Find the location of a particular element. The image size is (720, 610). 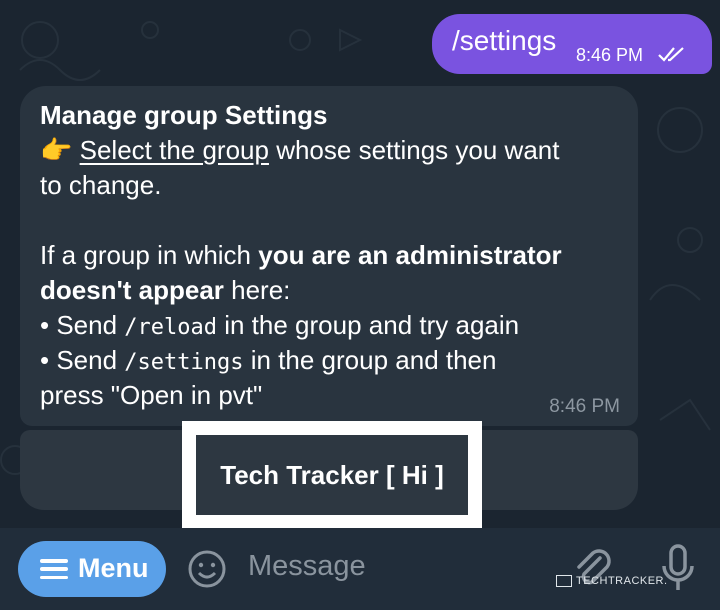

menu-button-label: Menu is located at coordinates (113, 568).